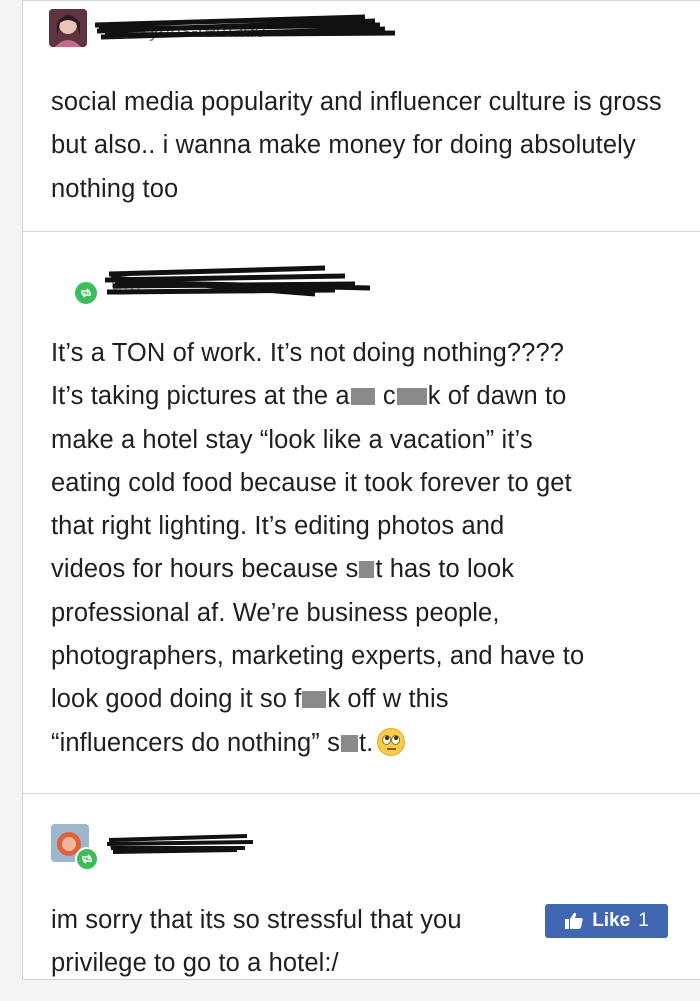 The image size is (700, 1001). What do you see at coordinates (611, 920) in the screenshot?
I see `like-label: Like` at bounding box center [611, 920].